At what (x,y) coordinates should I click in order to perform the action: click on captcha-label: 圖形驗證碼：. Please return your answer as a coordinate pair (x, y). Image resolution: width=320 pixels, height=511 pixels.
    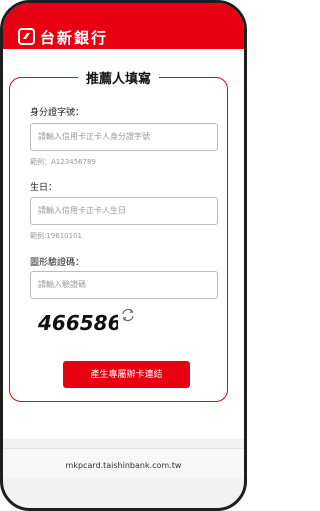
    Looking at the image, I should click on (57, 263).